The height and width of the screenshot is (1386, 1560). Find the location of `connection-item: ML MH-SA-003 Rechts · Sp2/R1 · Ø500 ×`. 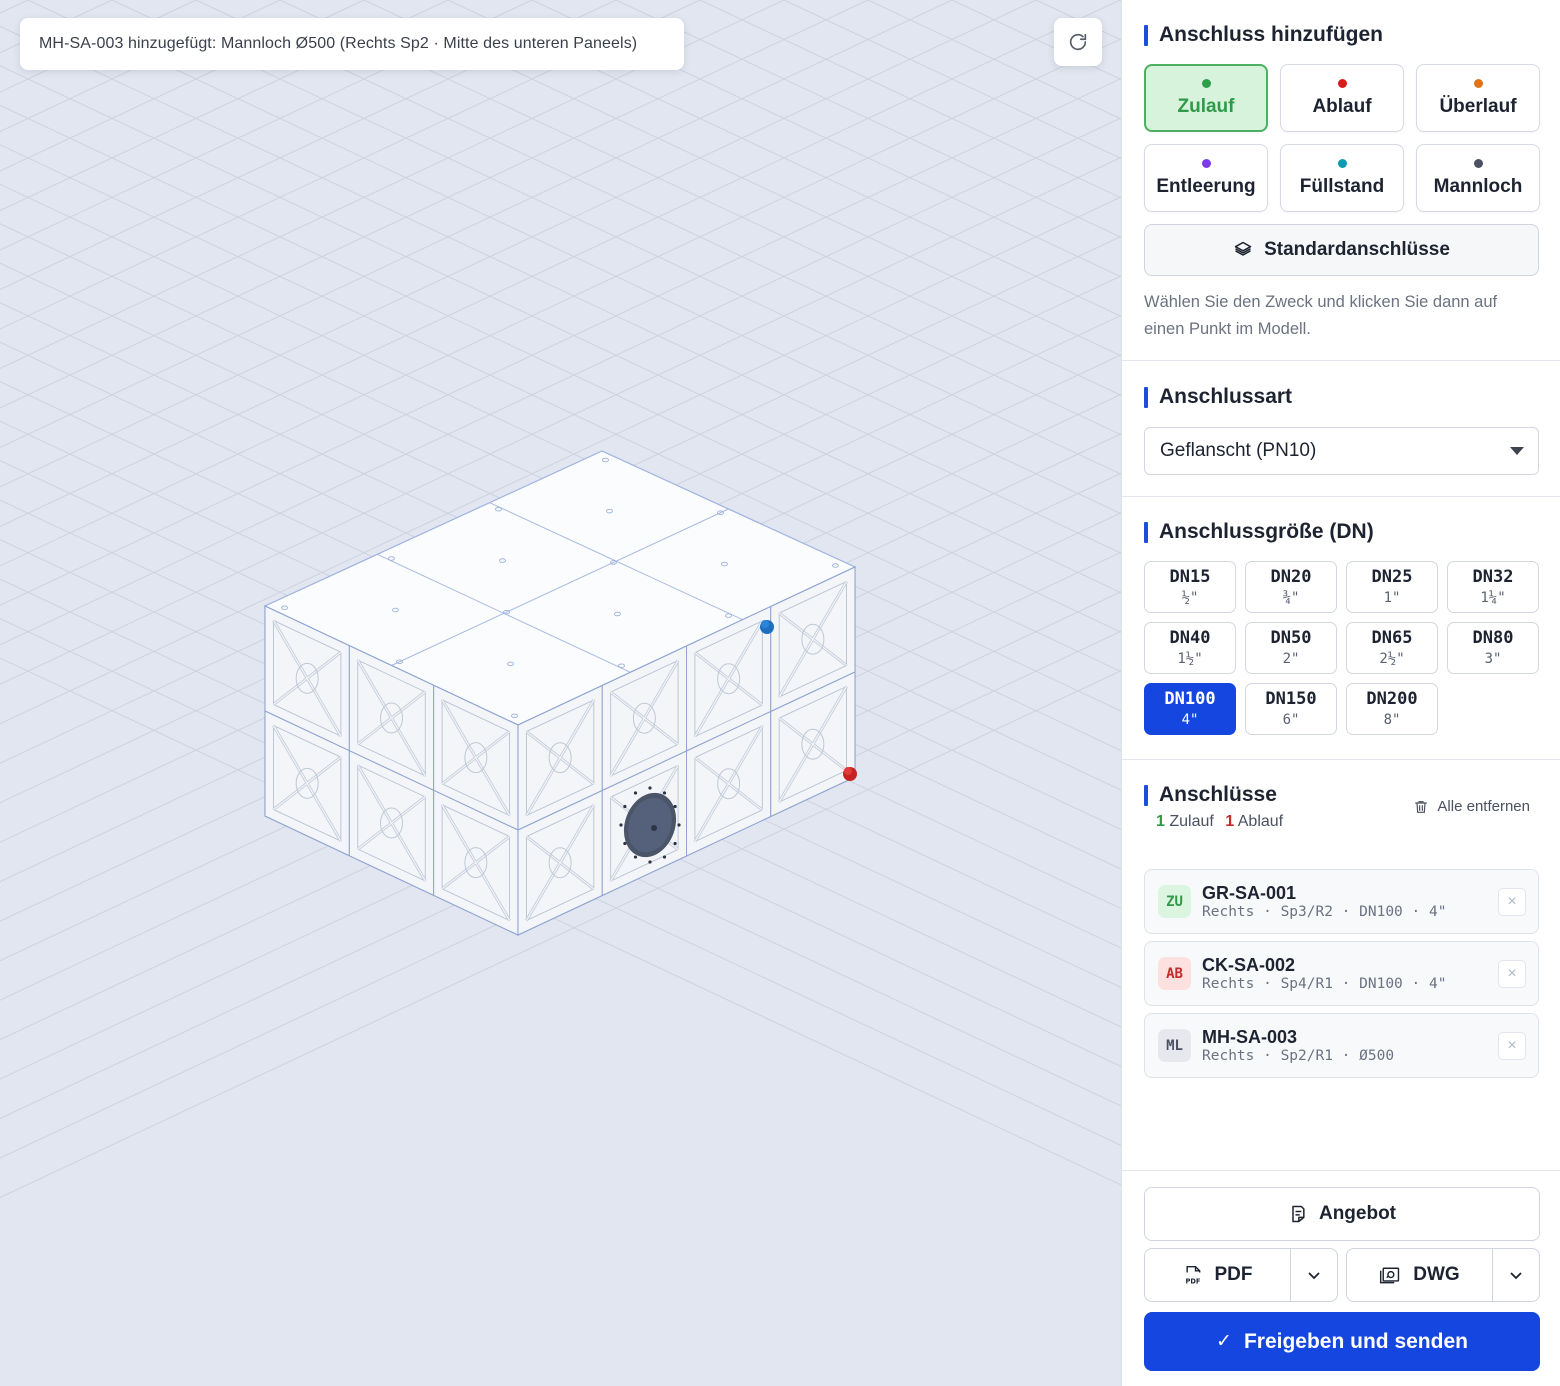

connection-item: ML MH-SA-003 Rechts · Sp2/R1 · Ø500 × is located at coordinates (1341, 1045).